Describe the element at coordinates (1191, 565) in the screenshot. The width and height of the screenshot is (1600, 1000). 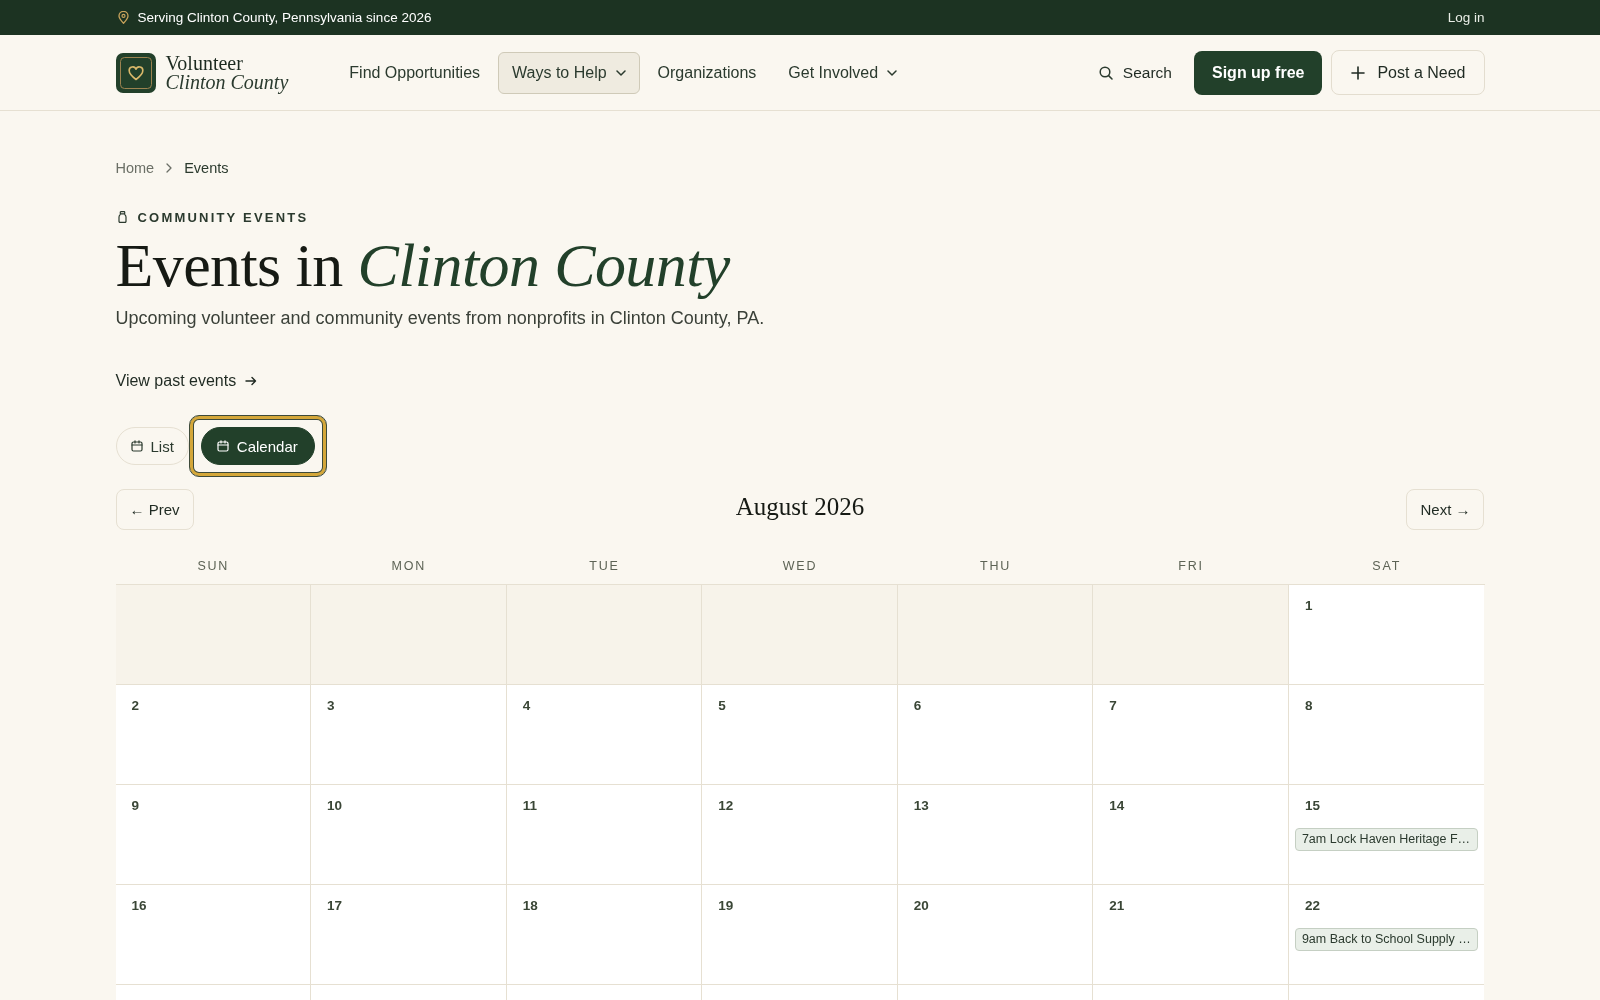
I see `weekday-label: FRI` at that location.